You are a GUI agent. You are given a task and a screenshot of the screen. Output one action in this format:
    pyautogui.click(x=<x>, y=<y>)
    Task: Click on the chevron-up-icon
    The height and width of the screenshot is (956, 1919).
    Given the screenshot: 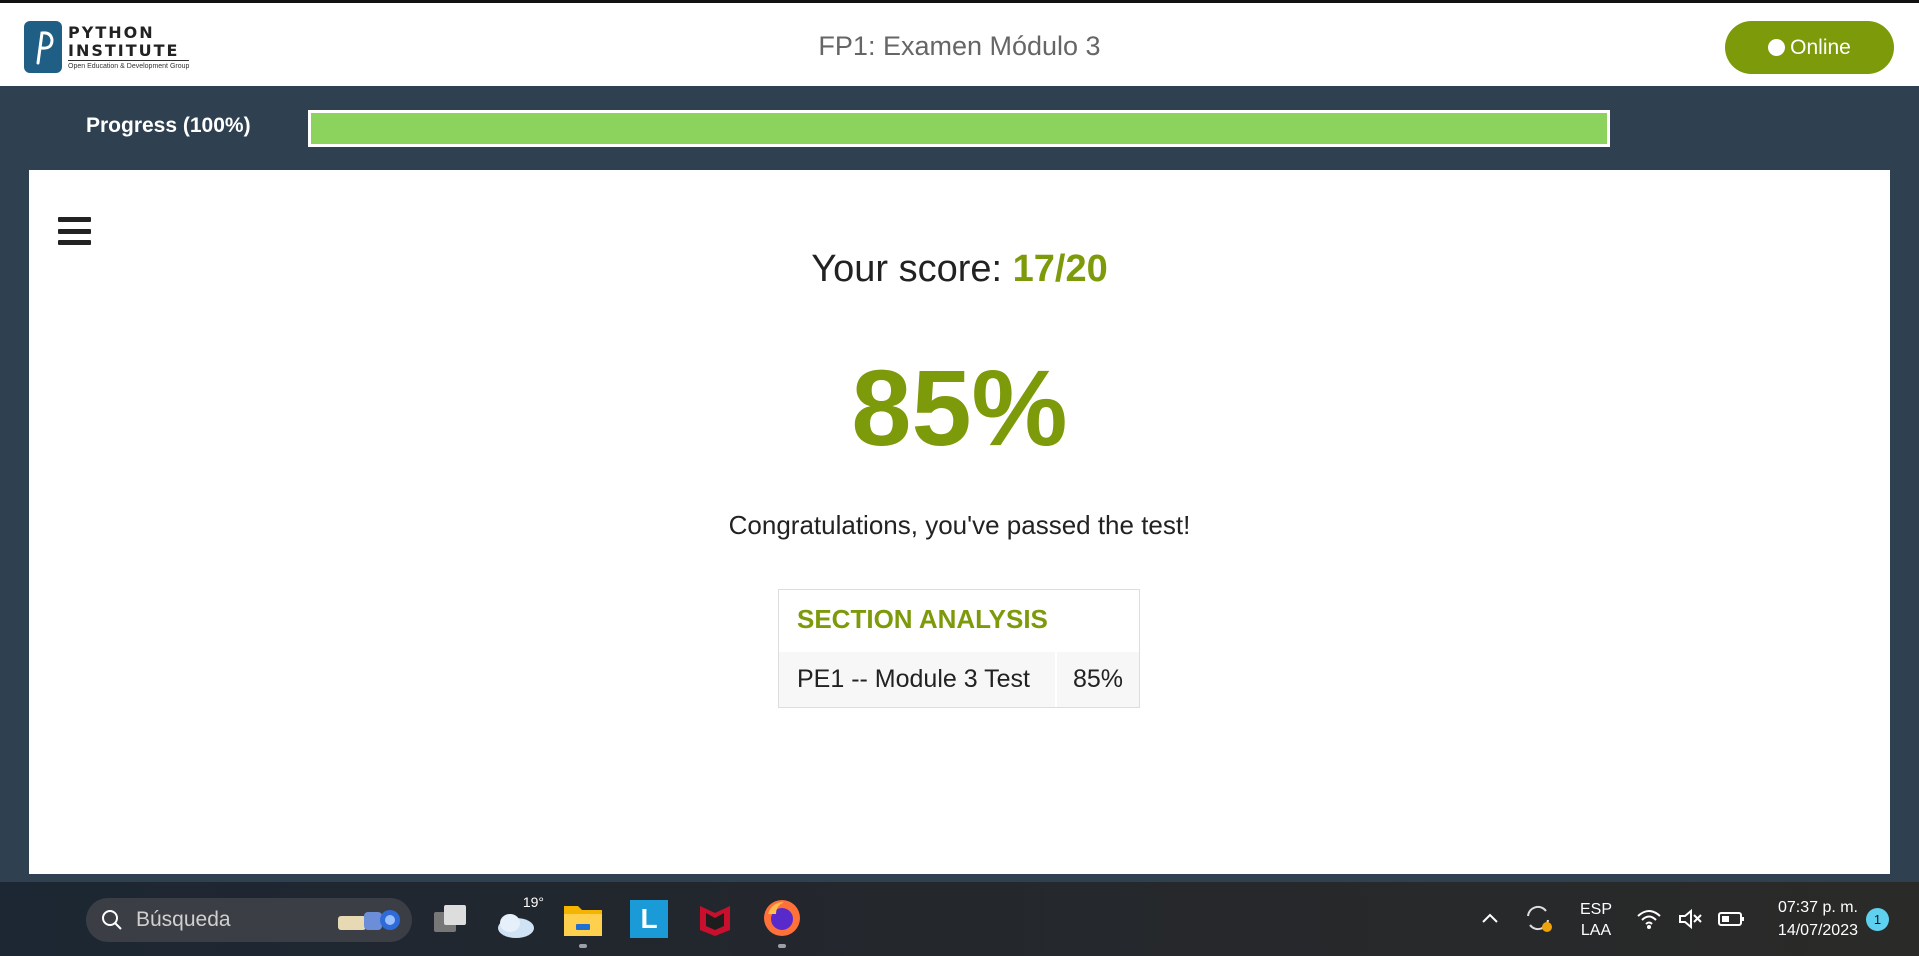 What is the action you would take?
    pyautogui.click(x=1490, y=918)
    